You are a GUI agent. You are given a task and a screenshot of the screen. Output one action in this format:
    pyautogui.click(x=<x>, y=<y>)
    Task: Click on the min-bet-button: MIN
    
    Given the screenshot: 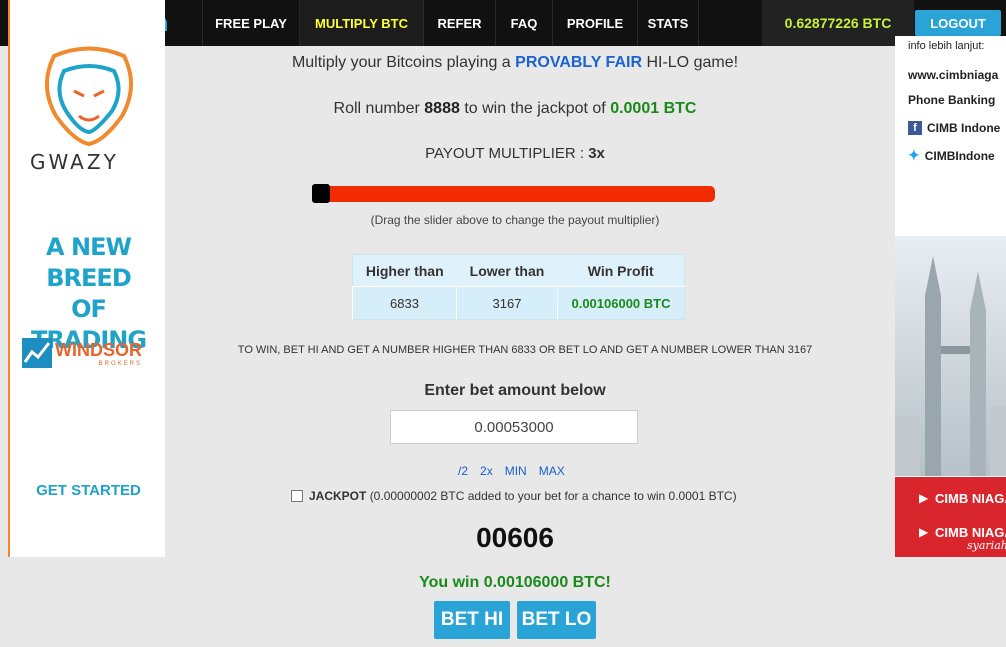 What is the action you would take?
    pyautogui.click(x=516, y=471)
    